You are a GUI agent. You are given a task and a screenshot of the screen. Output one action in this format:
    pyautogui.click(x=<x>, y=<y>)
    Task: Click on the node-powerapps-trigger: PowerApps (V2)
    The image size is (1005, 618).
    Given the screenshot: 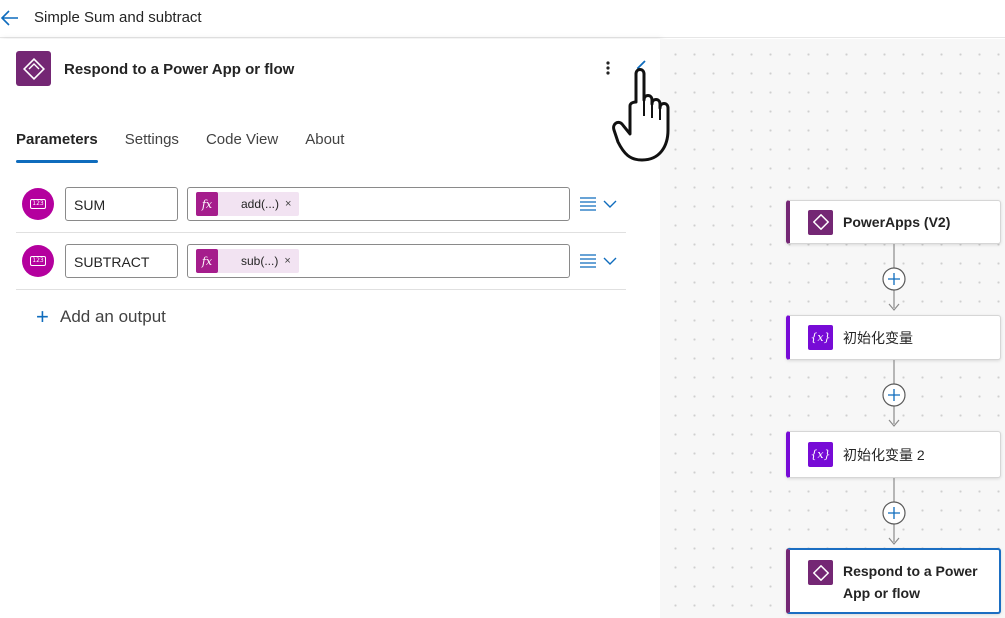 What is the action you would take?
    pyautogui.click(x=893, y=222)
    